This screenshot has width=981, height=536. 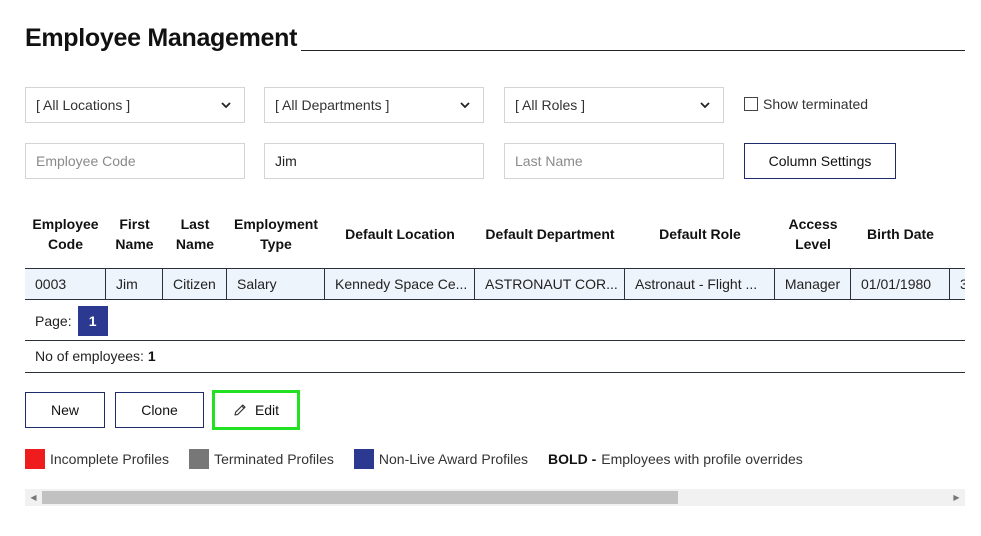 I want to click on clone-button: Clone, so click(x=159, y=410).